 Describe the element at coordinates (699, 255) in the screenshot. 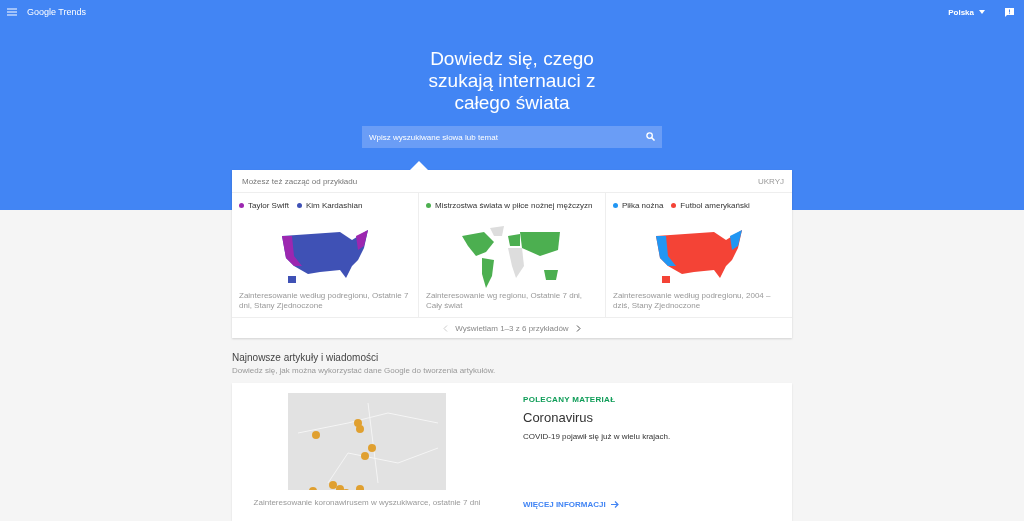

I see `example-card: Piłka nożna Futbol amerykański Zainteresowanie według podregionu, 2004 – dziś, Stany Zjednoczone` at that location.